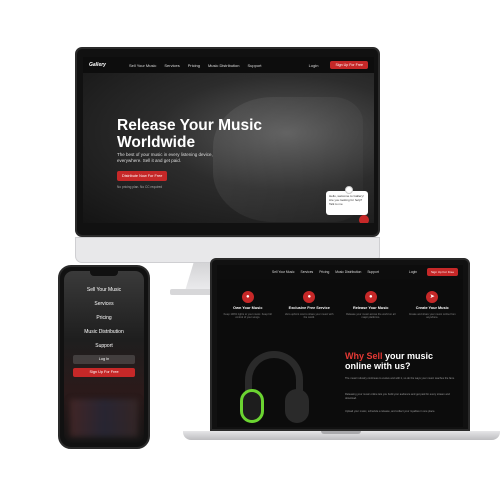 This screenshot has height=500, width=500. What do you see at coordinates (370, 297) in the screenshot?
I see `record-icon: ●` at bounding box center [370, 297].